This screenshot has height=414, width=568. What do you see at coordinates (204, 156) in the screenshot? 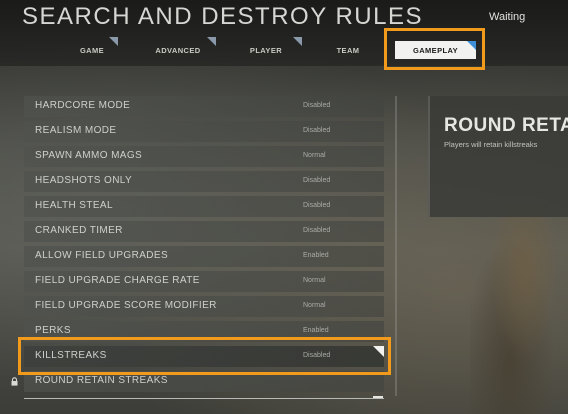
I see `rule-row-spawn-ammo-mags: SPAWN AMMO MAGS Normal` at bounding box center [204, 156].